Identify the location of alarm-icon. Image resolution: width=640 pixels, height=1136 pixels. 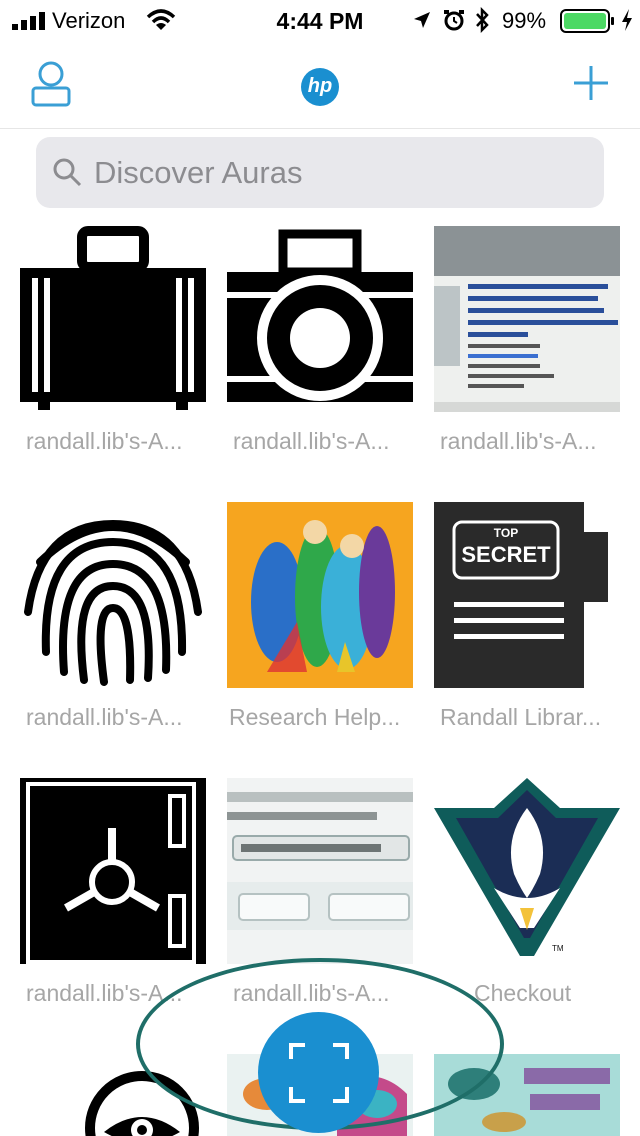
(454, 20).